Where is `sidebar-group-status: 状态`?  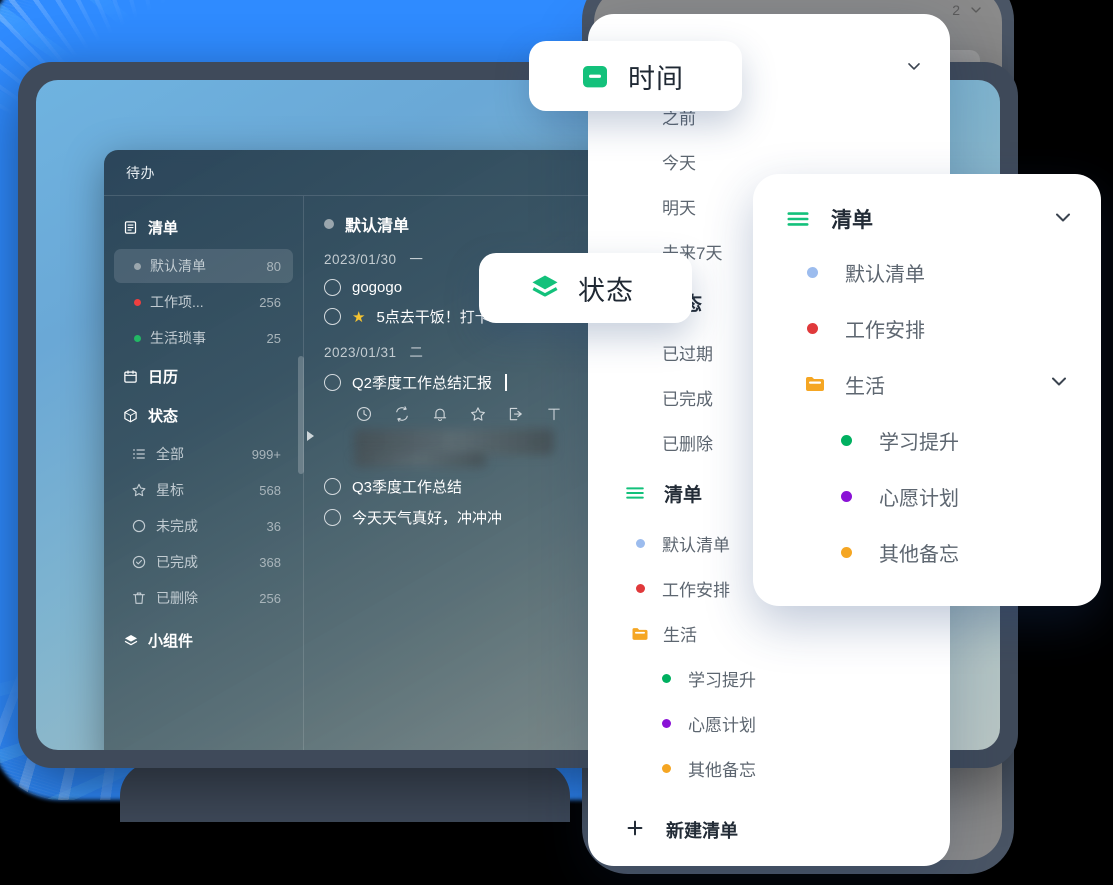
sidebar-group-status: 状态 is located at coordinates (203, 415).